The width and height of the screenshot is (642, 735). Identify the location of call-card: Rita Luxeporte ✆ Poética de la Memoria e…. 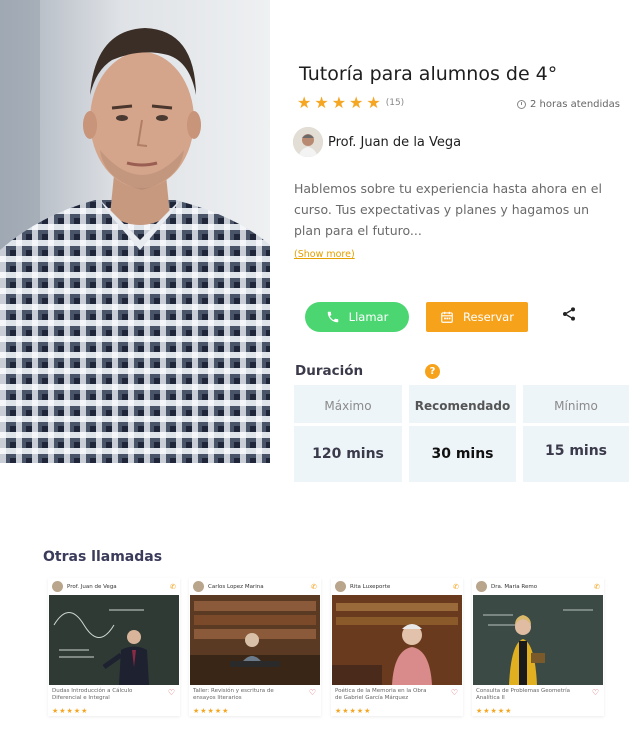
(397, 647).